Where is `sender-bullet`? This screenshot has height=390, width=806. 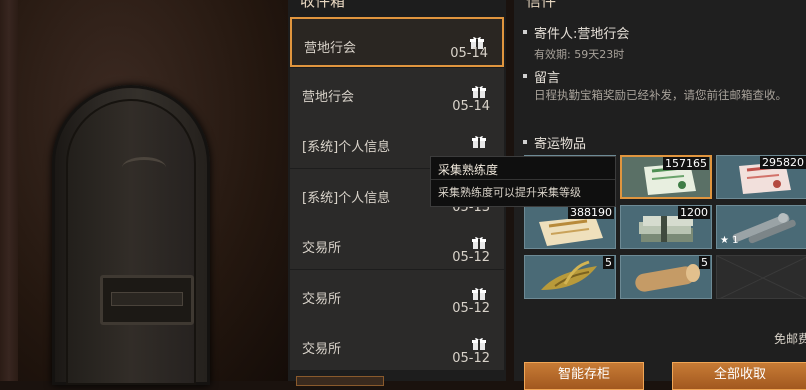 sender-bullet is located at coordinates (525, 32).